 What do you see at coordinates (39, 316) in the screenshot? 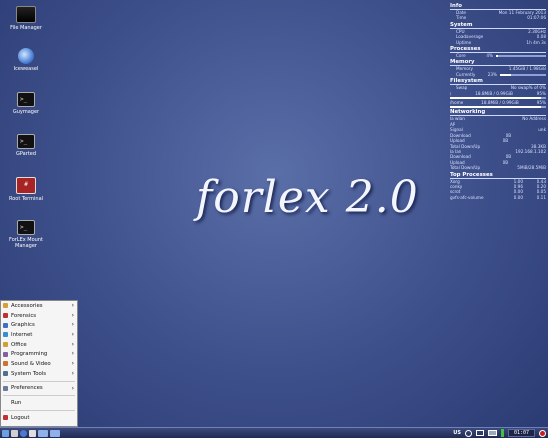
I see `menu-item-forensics: Forensics ›` at bounding box center [39, 316].